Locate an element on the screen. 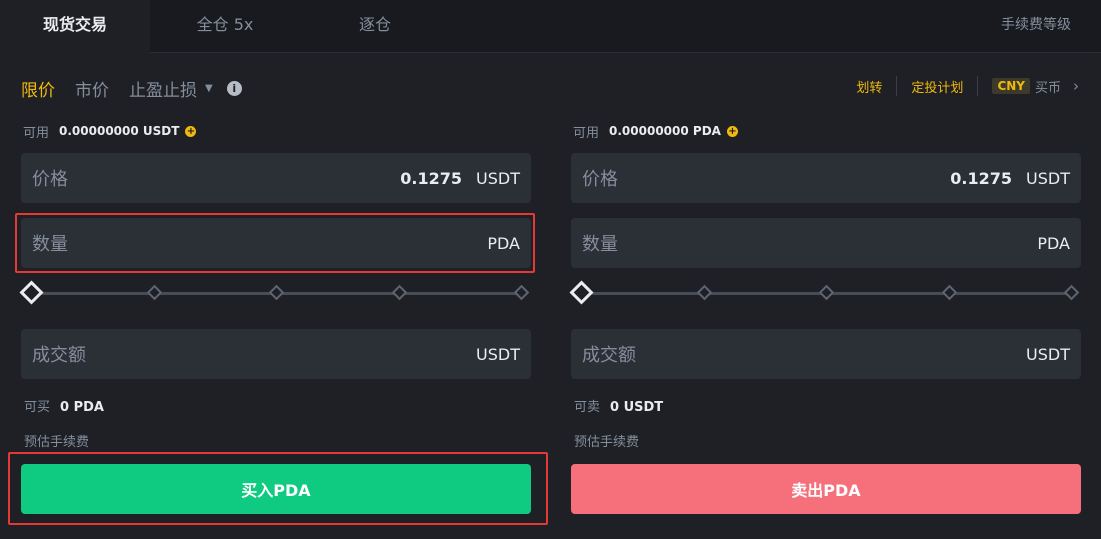 This screenshot has height=539, width=1101. trade-mode-tabs: 现货交易 全仓 5x 逐仓 手续费等级 is located at coordinates (550, 26).